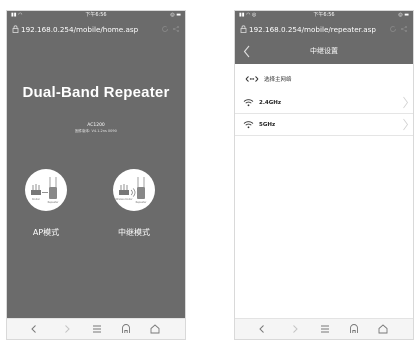  Describe the element at coordinates (80, 29) in the screenshot. I see `url-text: 192.168.0.254/mobile/home.asp` at that location.